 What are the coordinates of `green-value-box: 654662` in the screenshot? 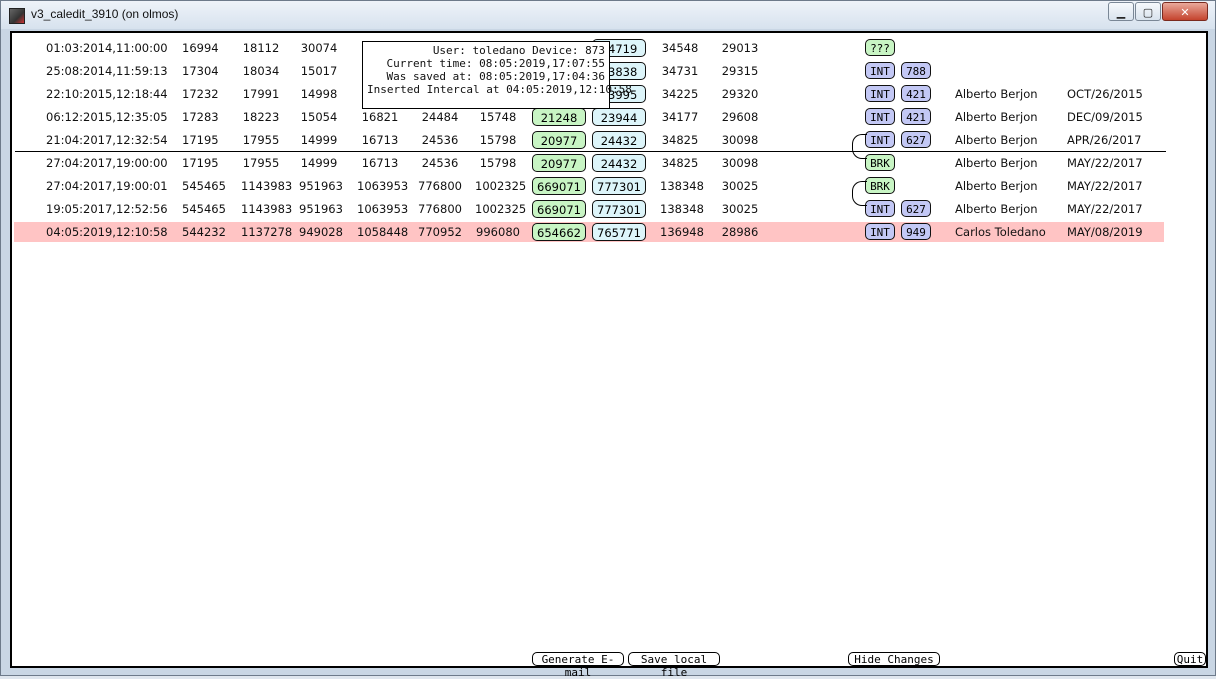 It's located at (559, 232).